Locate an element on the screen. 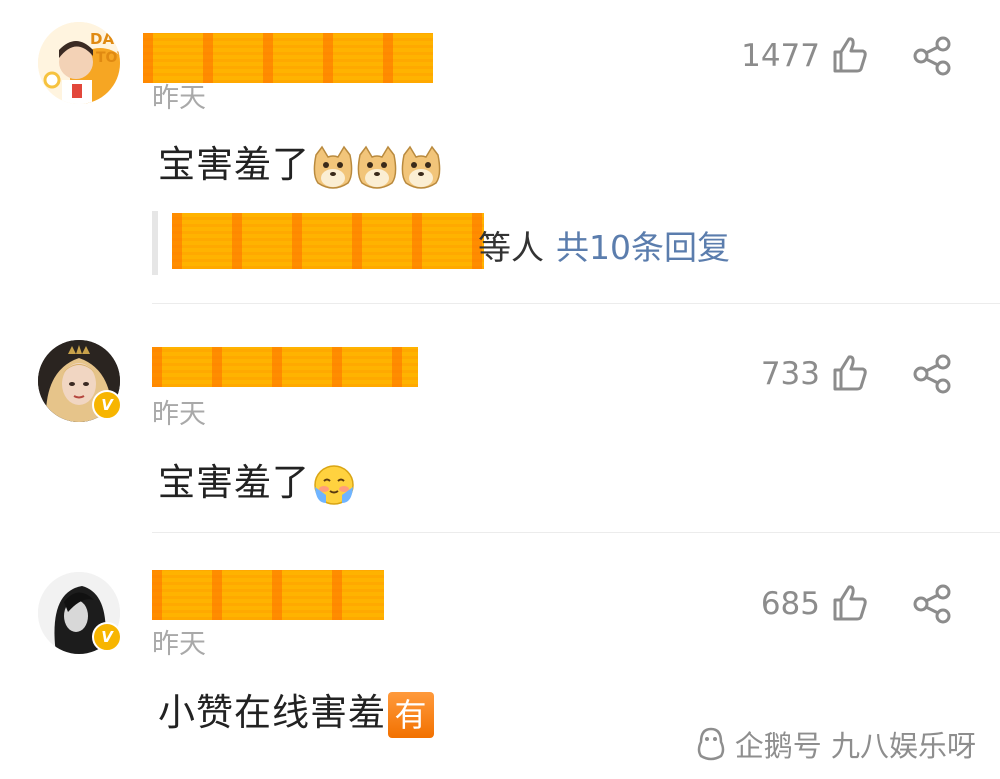  like-count: 1477 is located at coordinates (780, 56).